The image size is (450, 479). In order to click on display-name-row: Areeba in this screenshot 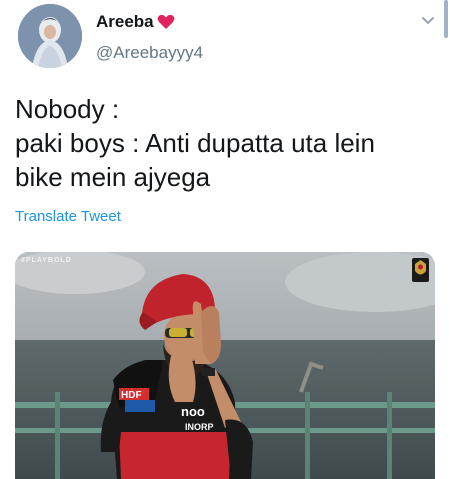, I will do `click(135, 22)`.